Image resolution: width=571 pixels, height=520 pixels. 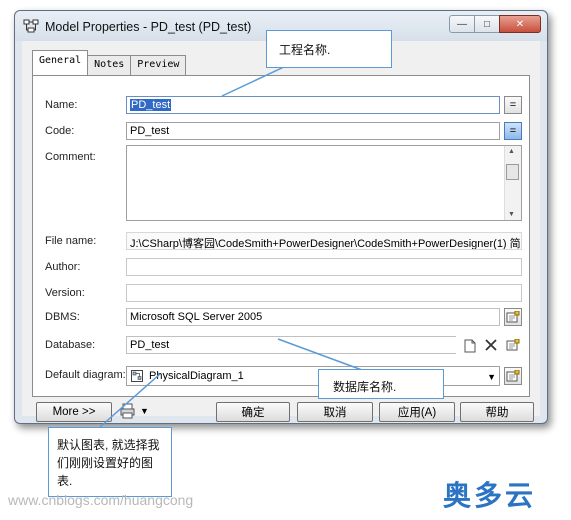 What do you see at coordinates (144, 411) in the screenshot?
I see `print-dropdown-icon: ▼` at bounding box center [144, 411].